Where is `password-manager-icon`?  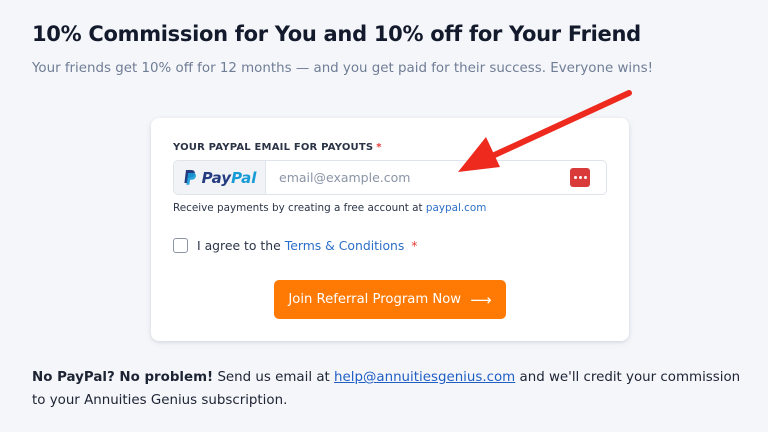
password-manager-icon is located at coordinates (580, 177).